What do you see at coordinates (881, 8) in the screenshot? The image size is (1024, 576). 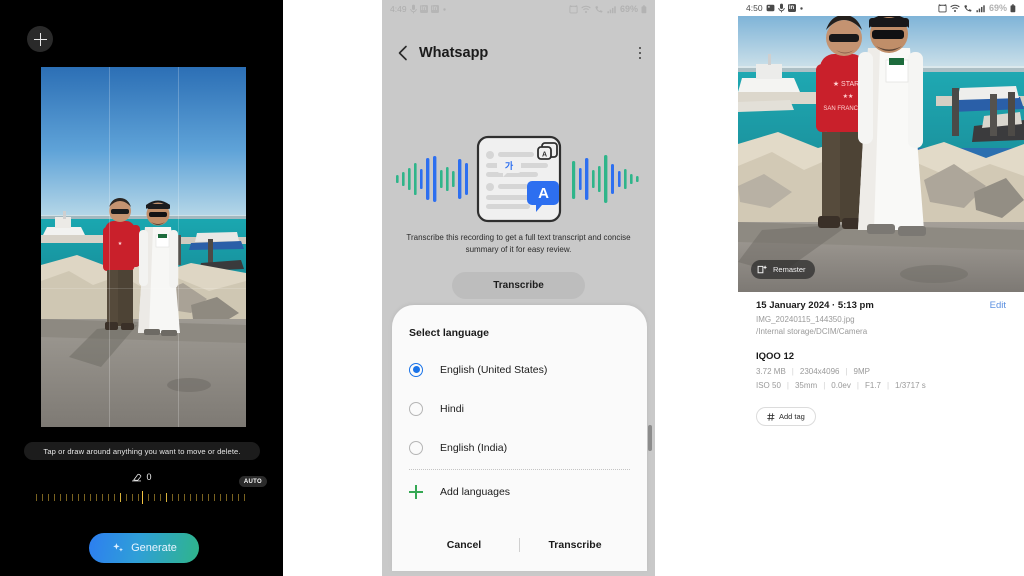 I see `status-bar-right: 4:50 in 69%` at bounding box center [881, 8].